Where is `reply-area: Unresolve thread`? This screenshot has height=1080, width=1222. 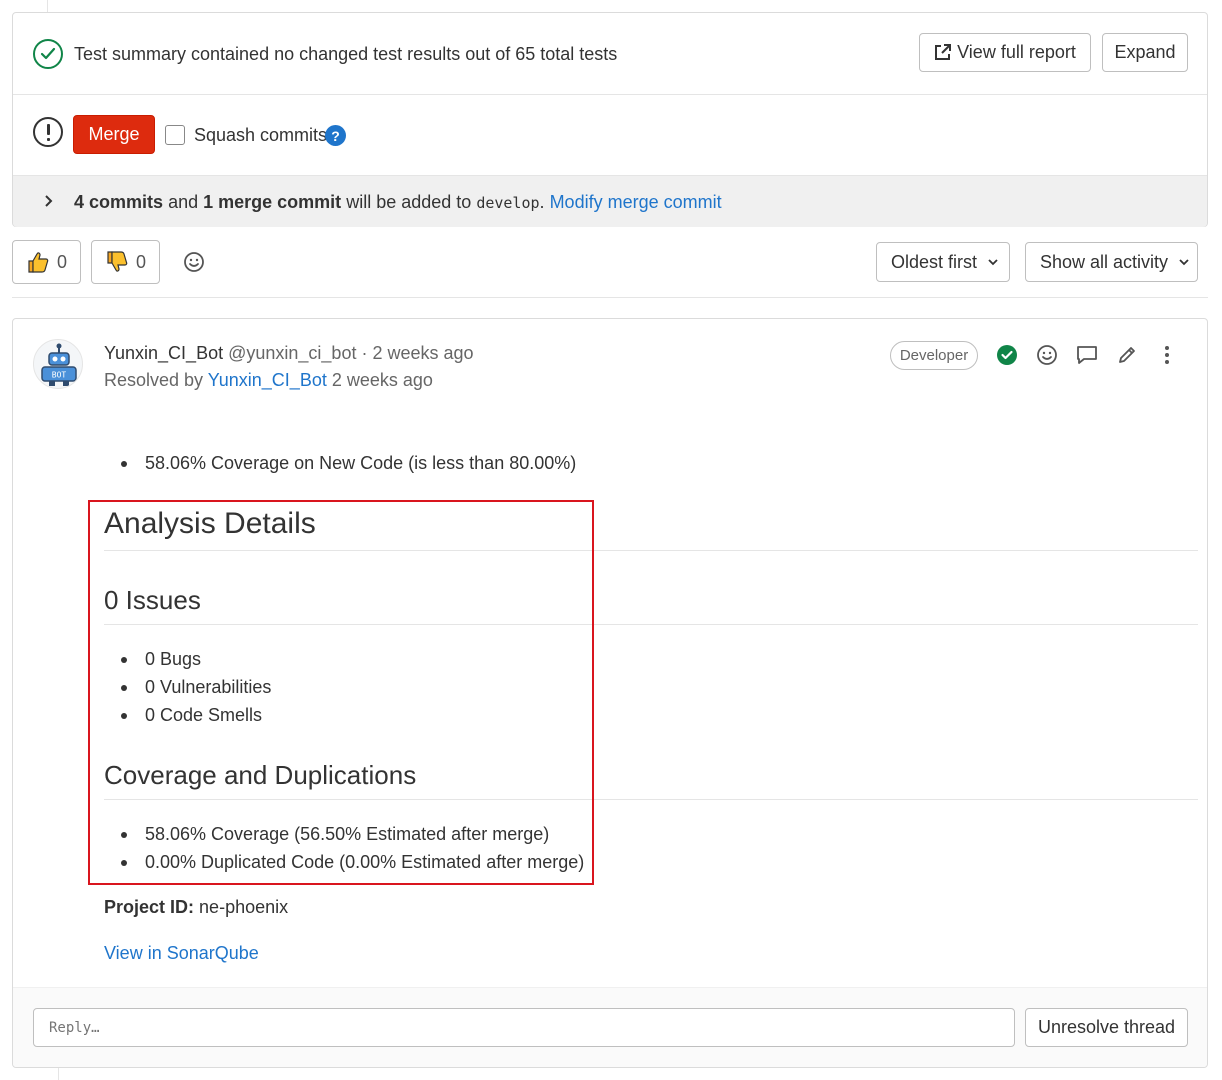
reply-area: Unresolve thread is located at coordinates (610, 1027).